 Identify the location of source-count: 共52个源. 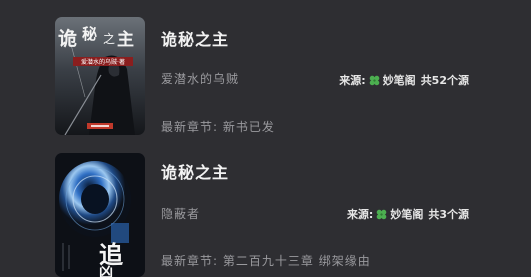
(444, 80).